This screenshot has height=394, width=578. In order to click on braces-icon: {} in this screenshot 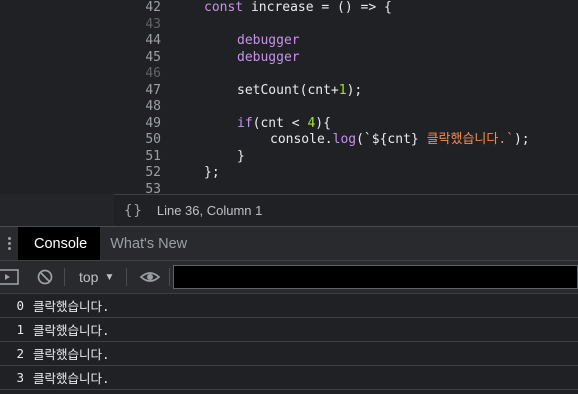, I will do `click(133, 211)`.